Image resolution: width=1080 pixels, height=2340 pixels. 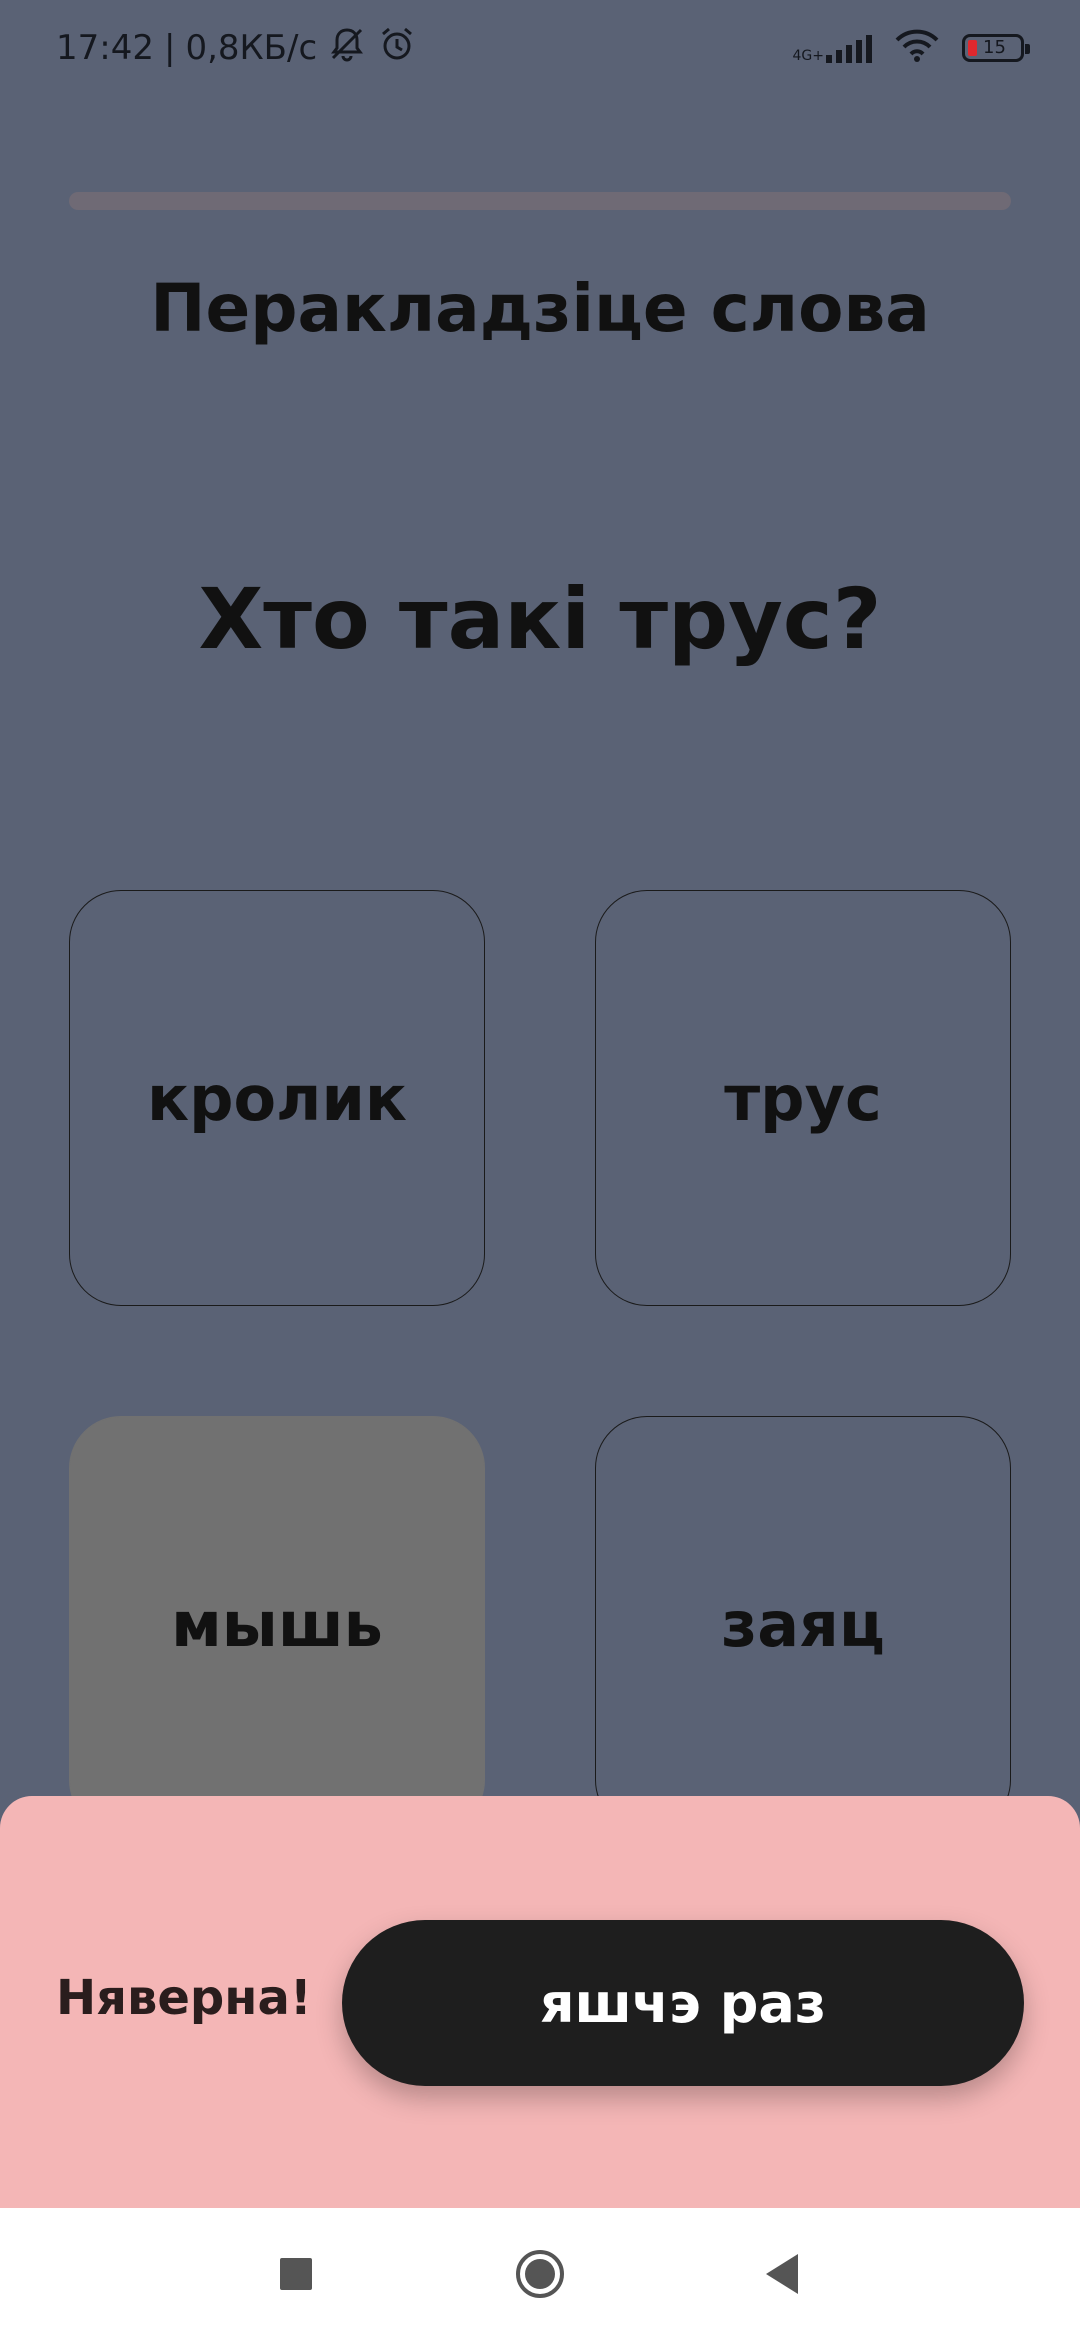 What do you see at coordinates (540, 619) in the screenshot?
I see `exercise-question: Хто такі трус?` at bounding box center [540, 619].